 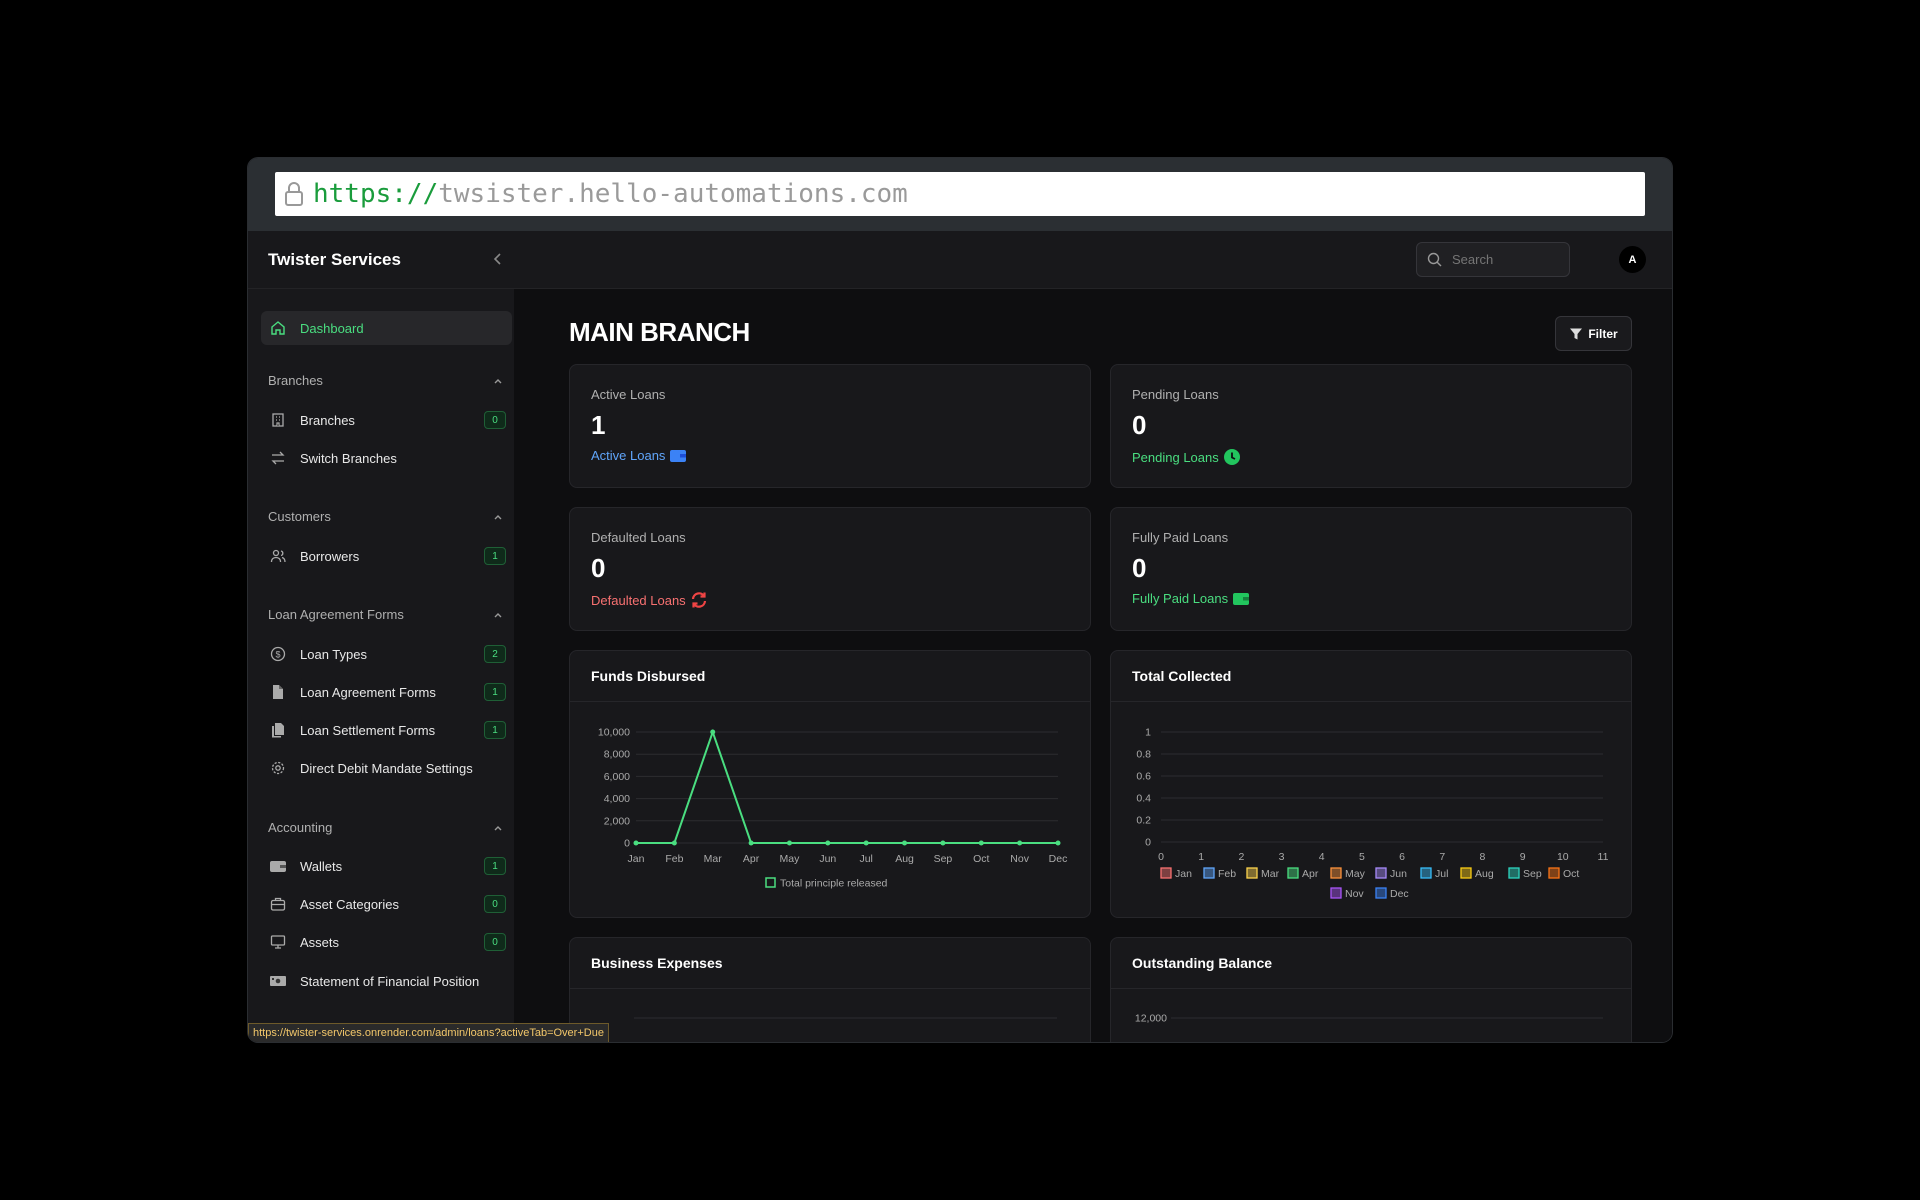 What do you see at coordinates (349, 904) in the screenshot?
I see `sidebar-item-label: Asset Categories` at bounding box center [349, 904].